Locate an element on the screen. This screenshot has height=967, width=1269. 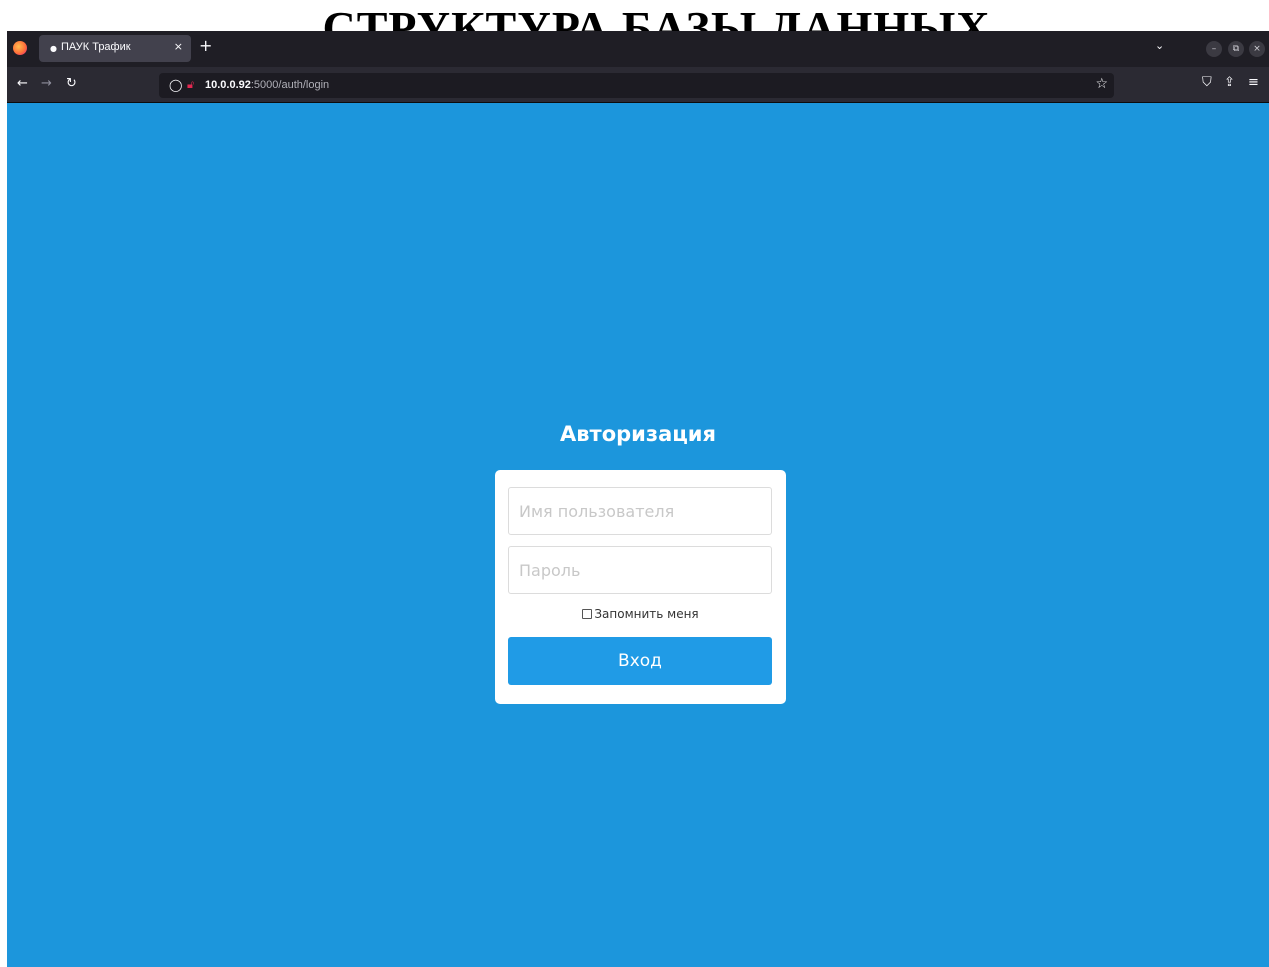
remember-me-label: Запомнить меня is located at coordinates (646, 614).